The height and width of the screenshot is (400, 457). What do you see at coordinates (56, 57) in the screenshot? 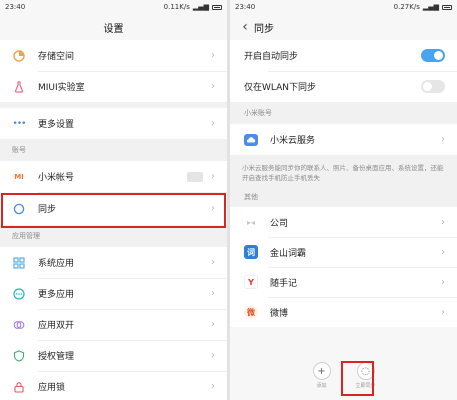
I see `settings-item-label: 存储空间` at bounding box center [56, 57].